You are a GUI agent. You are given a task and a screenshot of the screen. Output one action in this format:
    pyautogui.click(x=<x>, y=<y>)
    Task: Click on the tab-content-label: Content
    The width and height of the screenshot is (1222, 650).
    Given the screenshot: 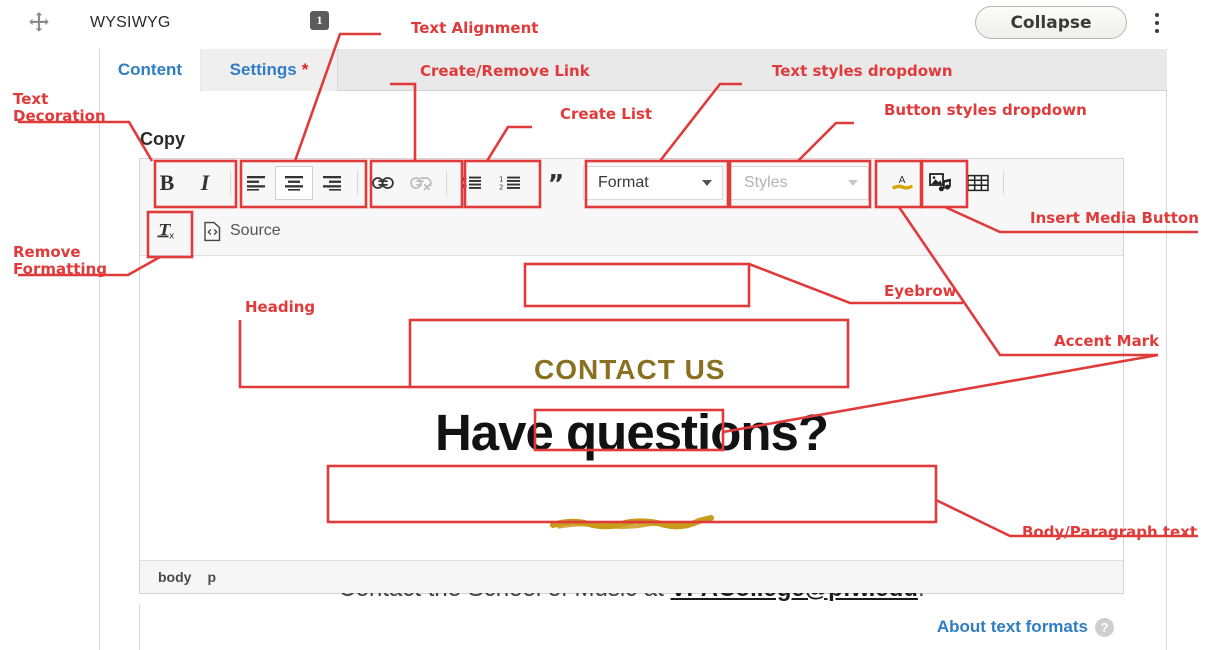 What is the action you would take?
    pyautogui.click(x=150, y=69)
    